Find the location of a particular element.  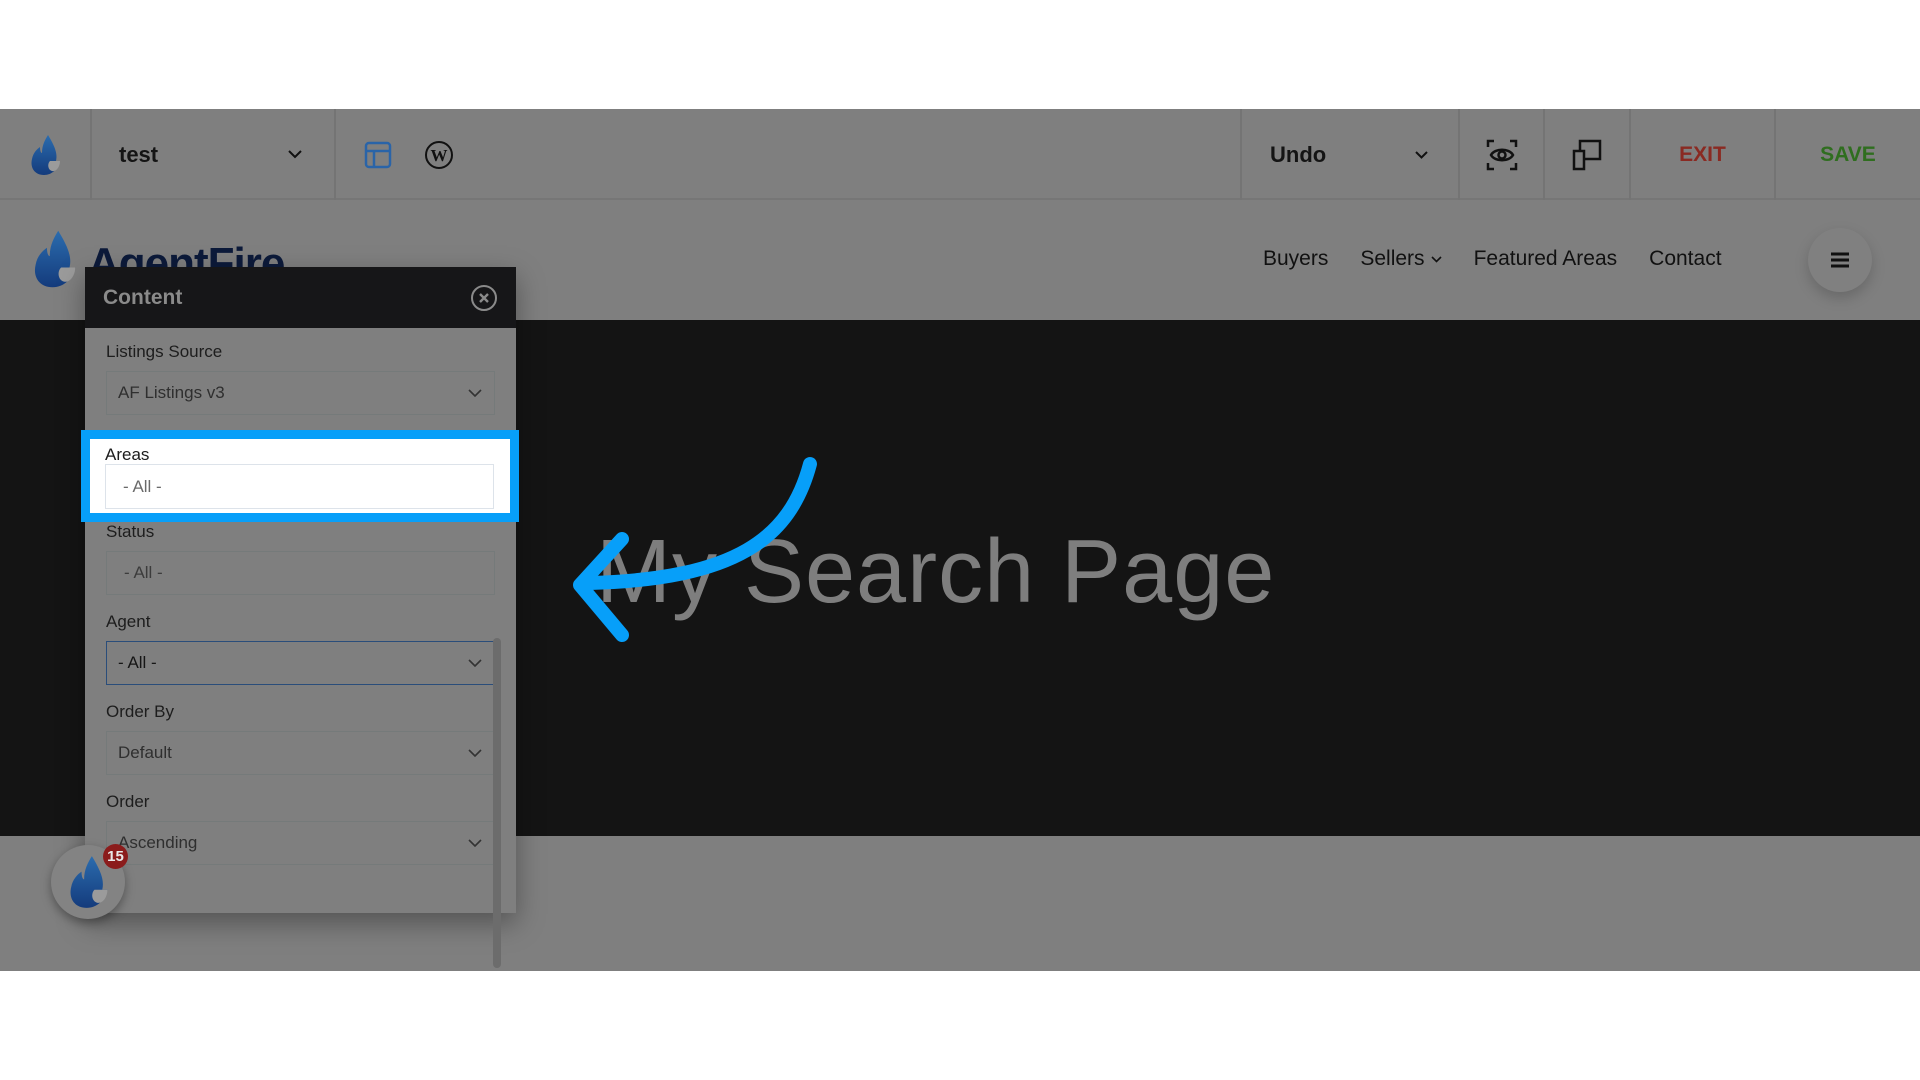

panel-title: Content is located at coordinates (143, 297).